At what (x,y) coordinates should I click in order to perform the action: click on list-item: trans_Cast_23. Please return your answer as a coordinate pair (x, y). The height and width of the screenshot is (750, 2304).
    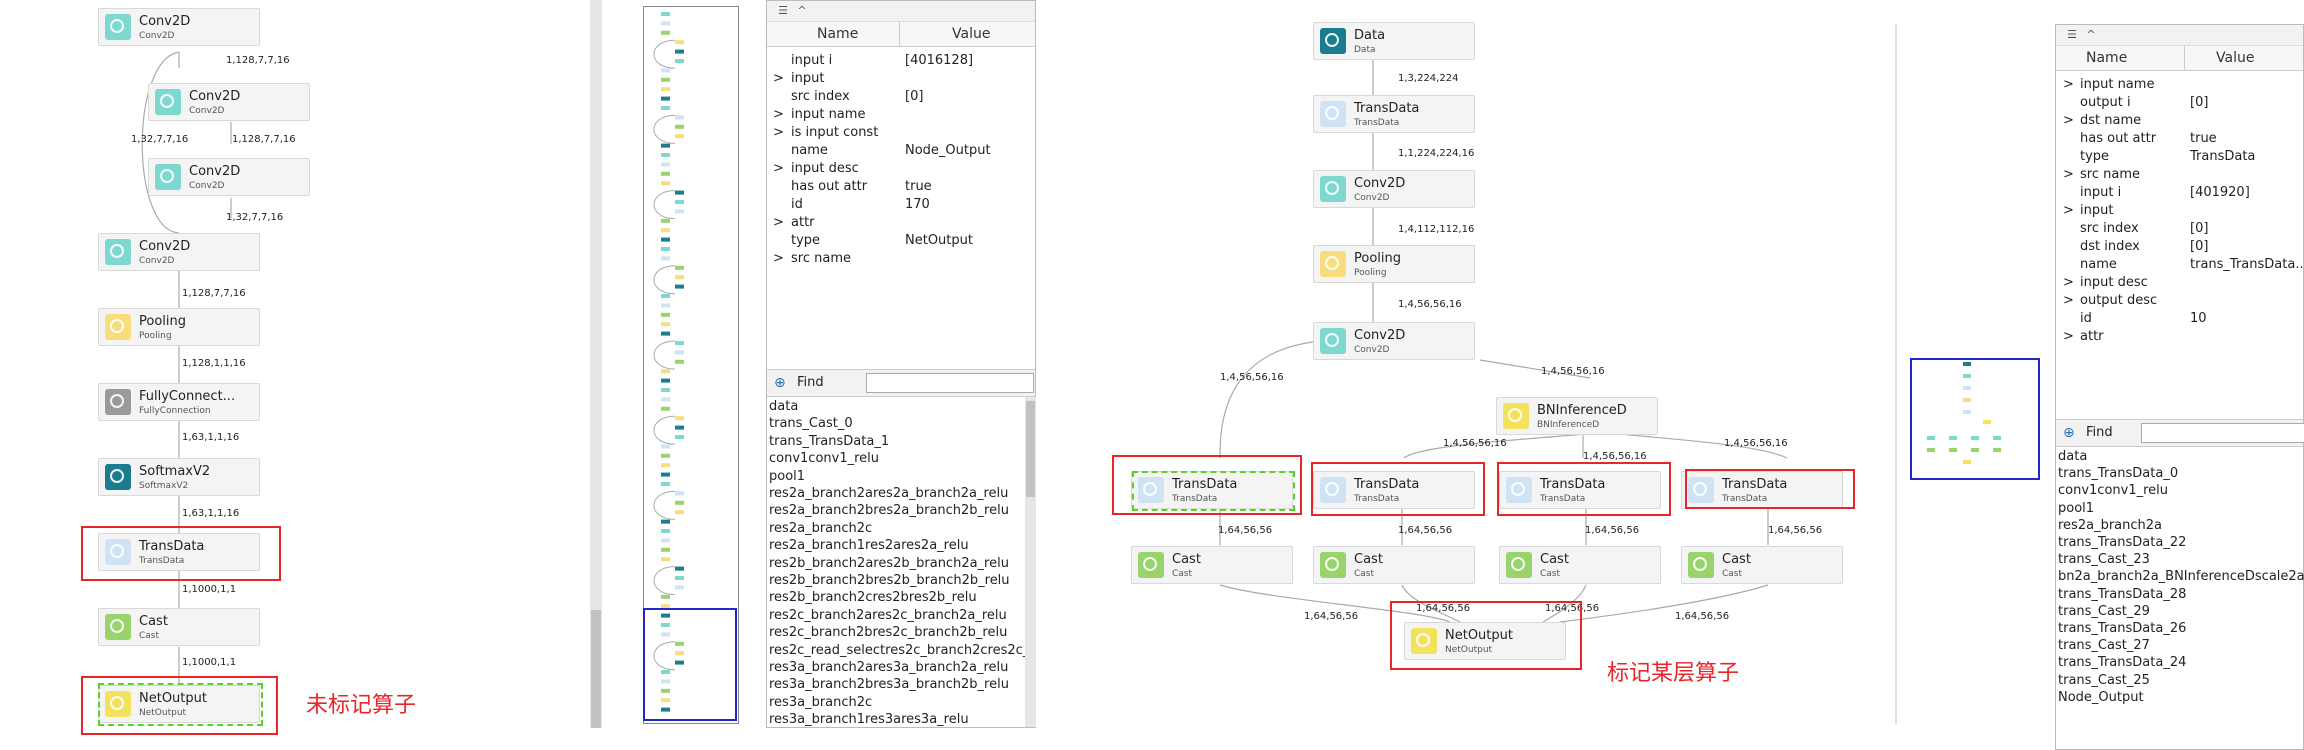
    Looking at the image, I should click on (2104, 559).